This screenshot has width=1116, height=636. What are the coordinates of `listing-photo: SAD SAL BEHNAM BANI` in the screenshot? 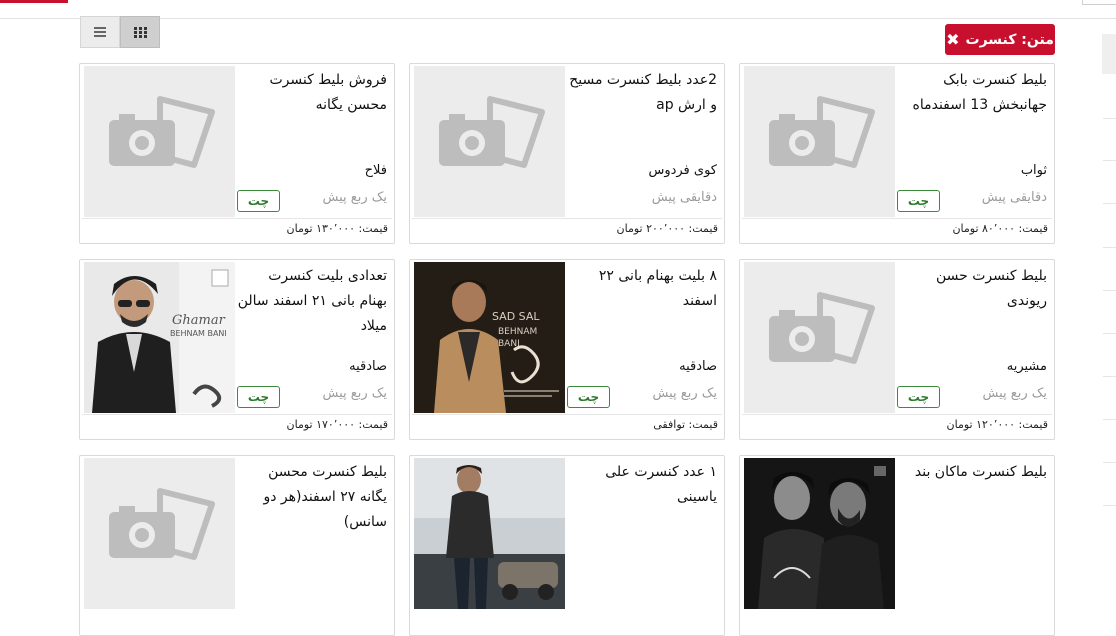 It's located at (489, 337).